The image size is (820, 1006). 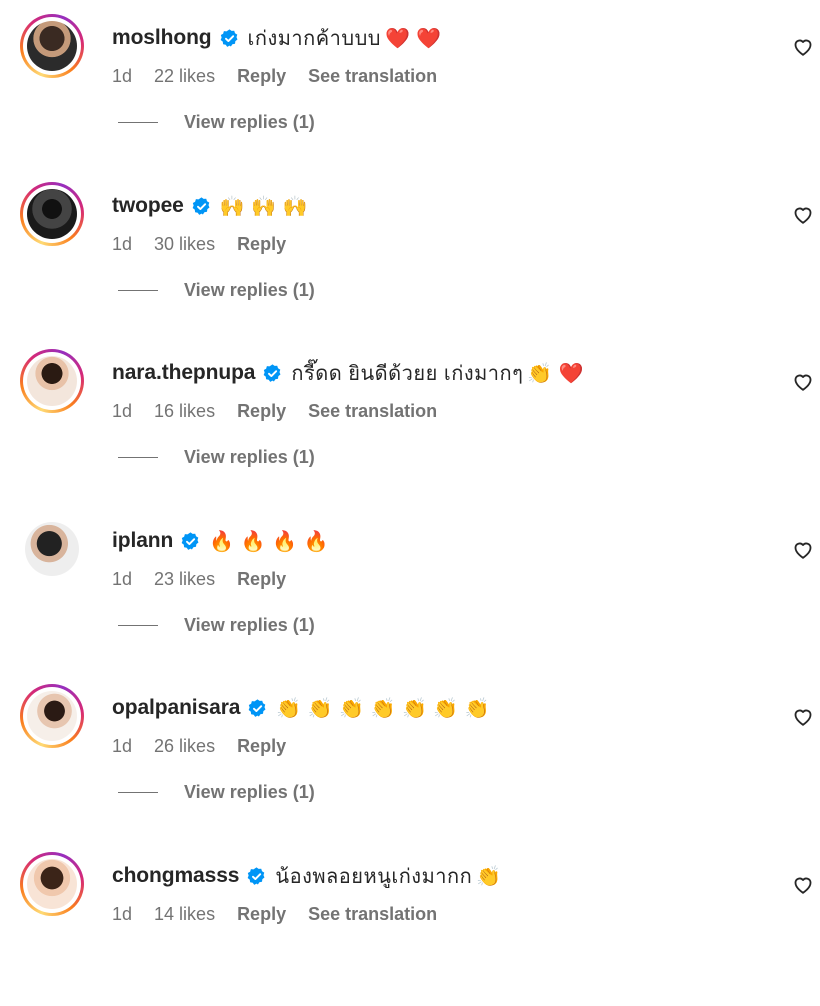 I want to click on comment-text: 👏 👏 👏 👏 👏 👏 👏, so click(x=386, y=708).